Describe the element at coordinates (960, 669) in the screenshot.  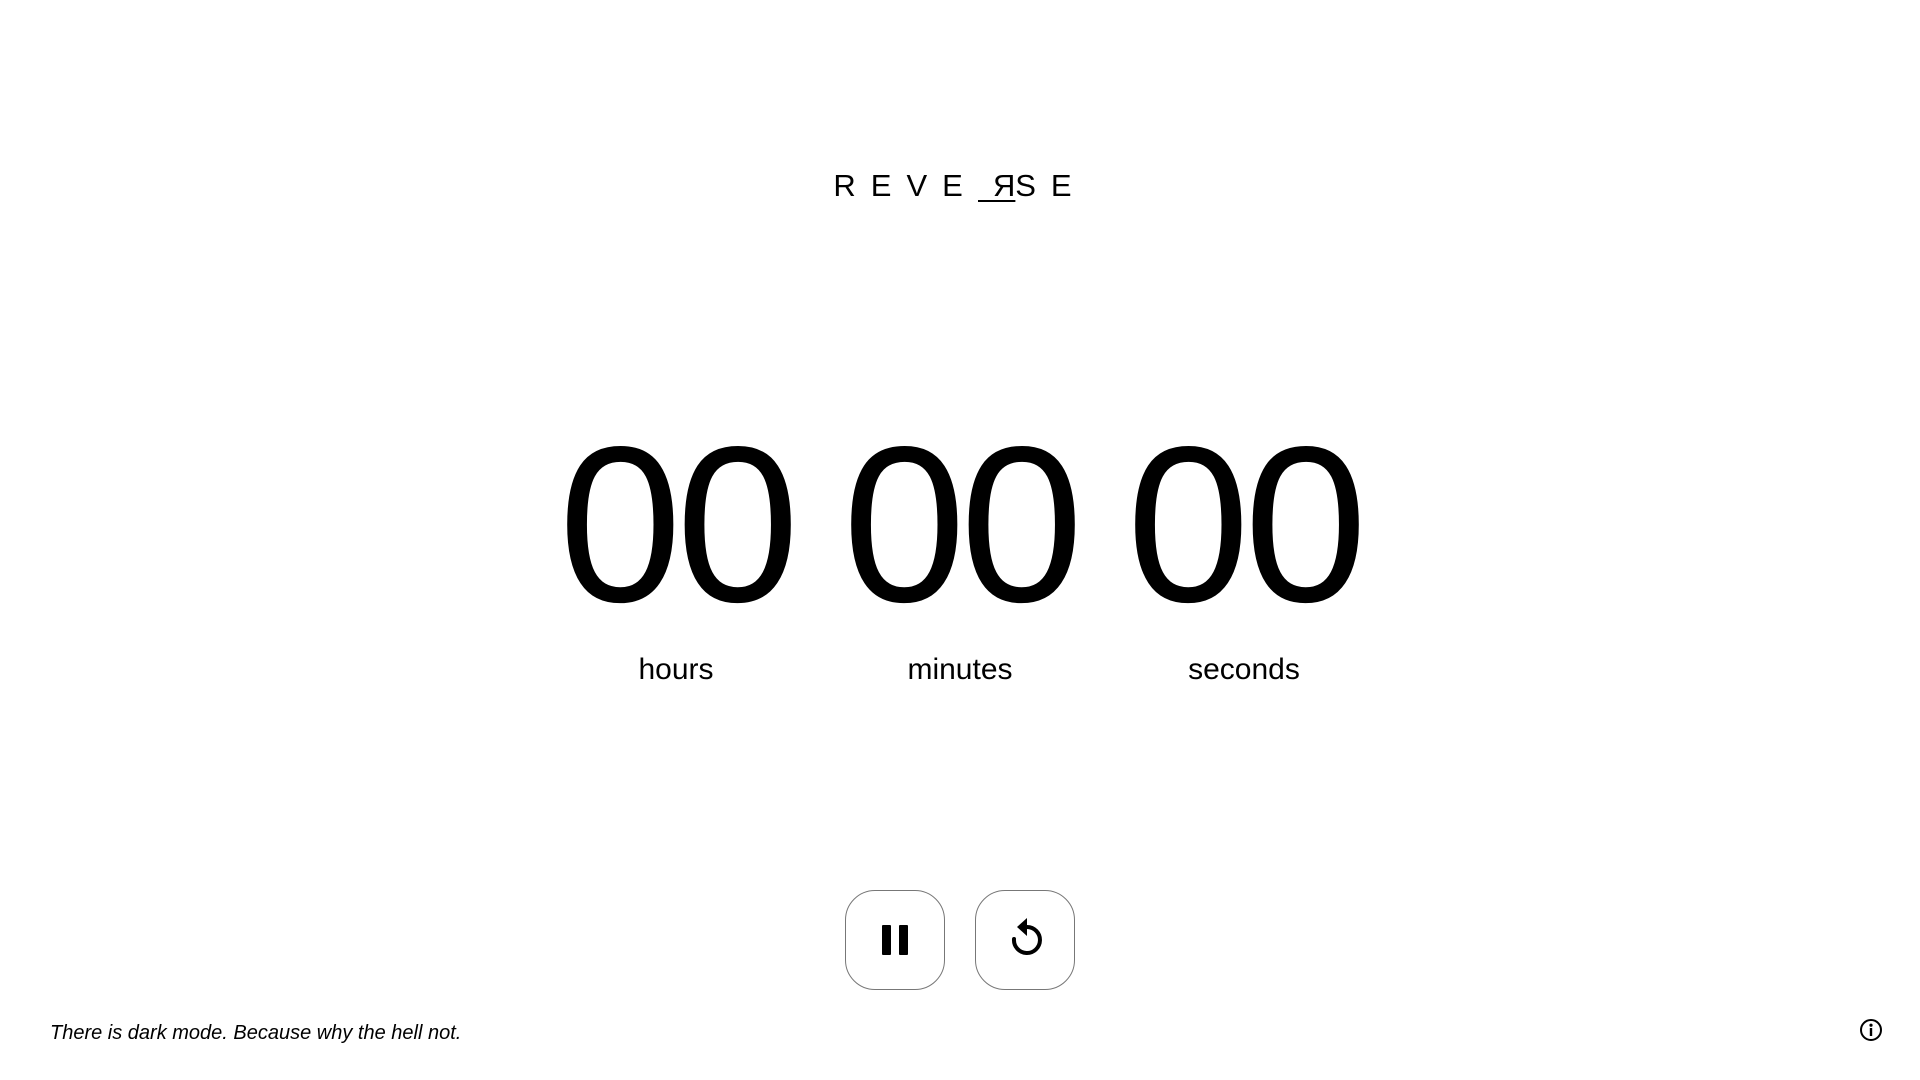
I see `minutes-label: minutes` at that location.